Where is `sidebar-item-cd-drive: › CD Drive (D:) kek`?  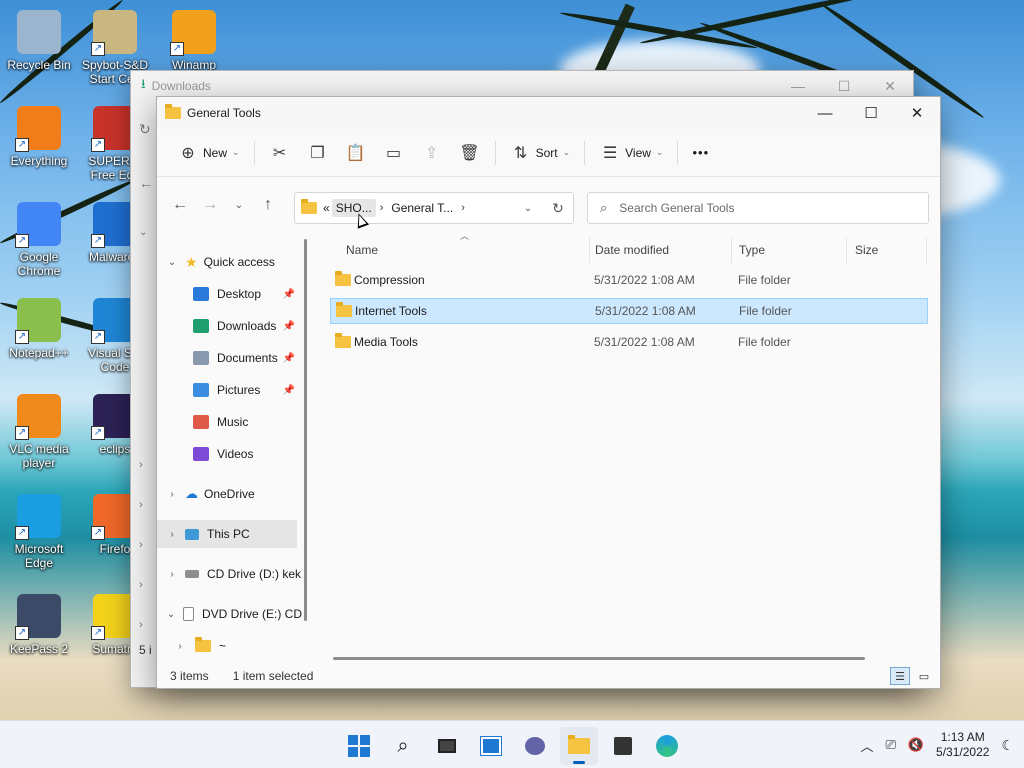
sidebar-item-cd-drive: › CD Drive (D:) kek is located at coordinates (229, 574).